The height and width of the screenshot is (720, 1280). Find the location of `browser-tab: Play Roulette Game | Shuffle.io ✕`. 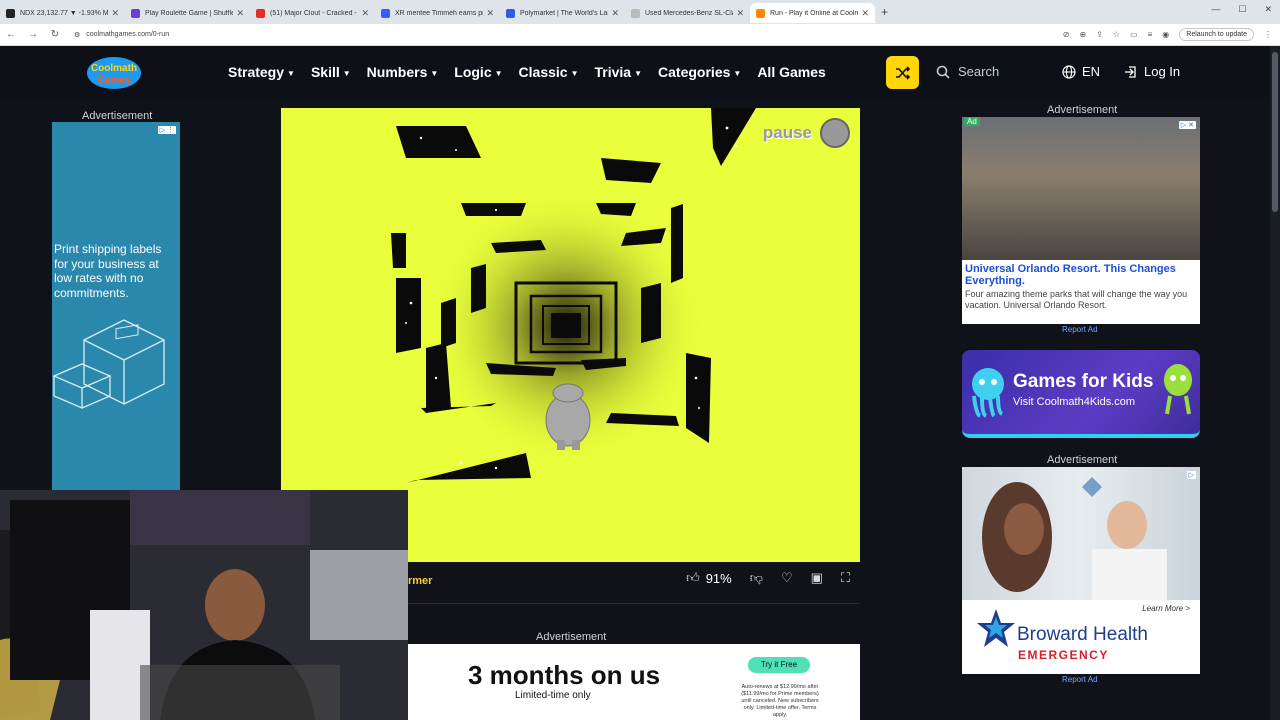

browser-tab: Play Roulette Game | Shuffle.io ✕ is located at coordinates (187, 13).